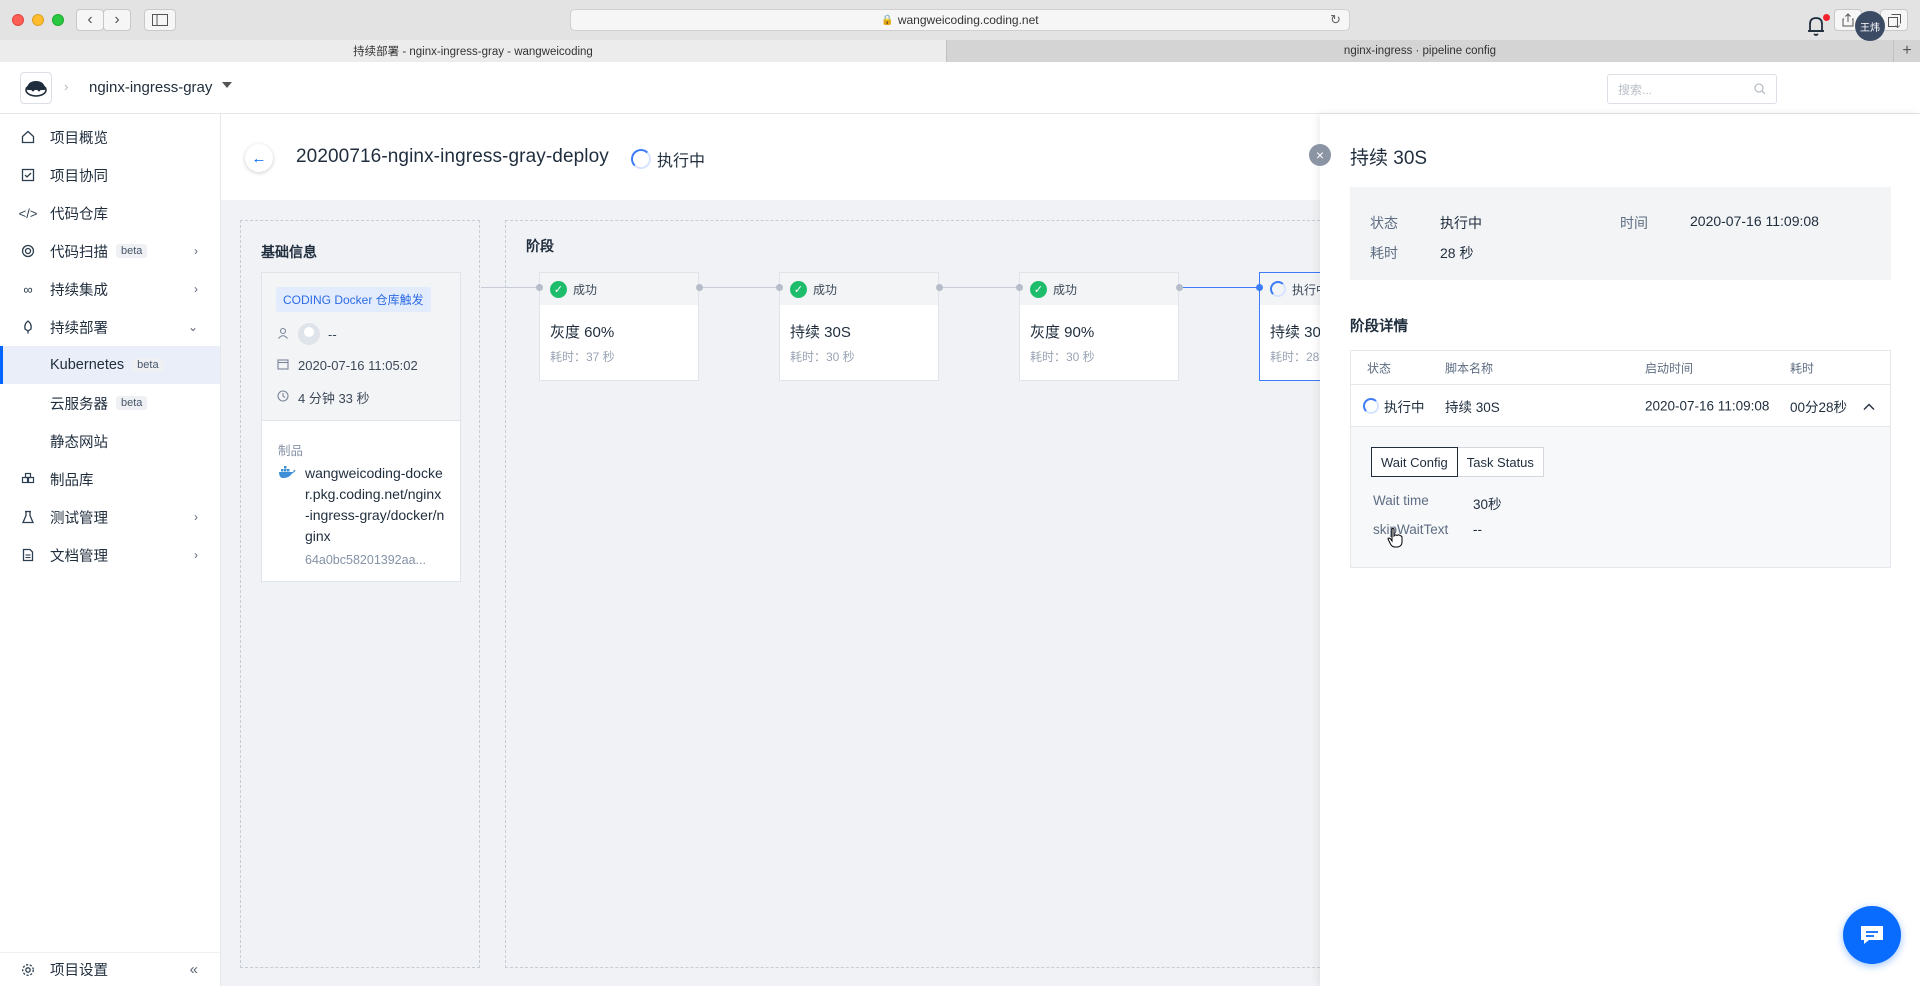 The height and width of the screenshot is (986, 1920). What do you see at coordinates (194, 969) in the screenshot?
I see `collapse-sidebar-icon: «` at bounding box center [194, 969].